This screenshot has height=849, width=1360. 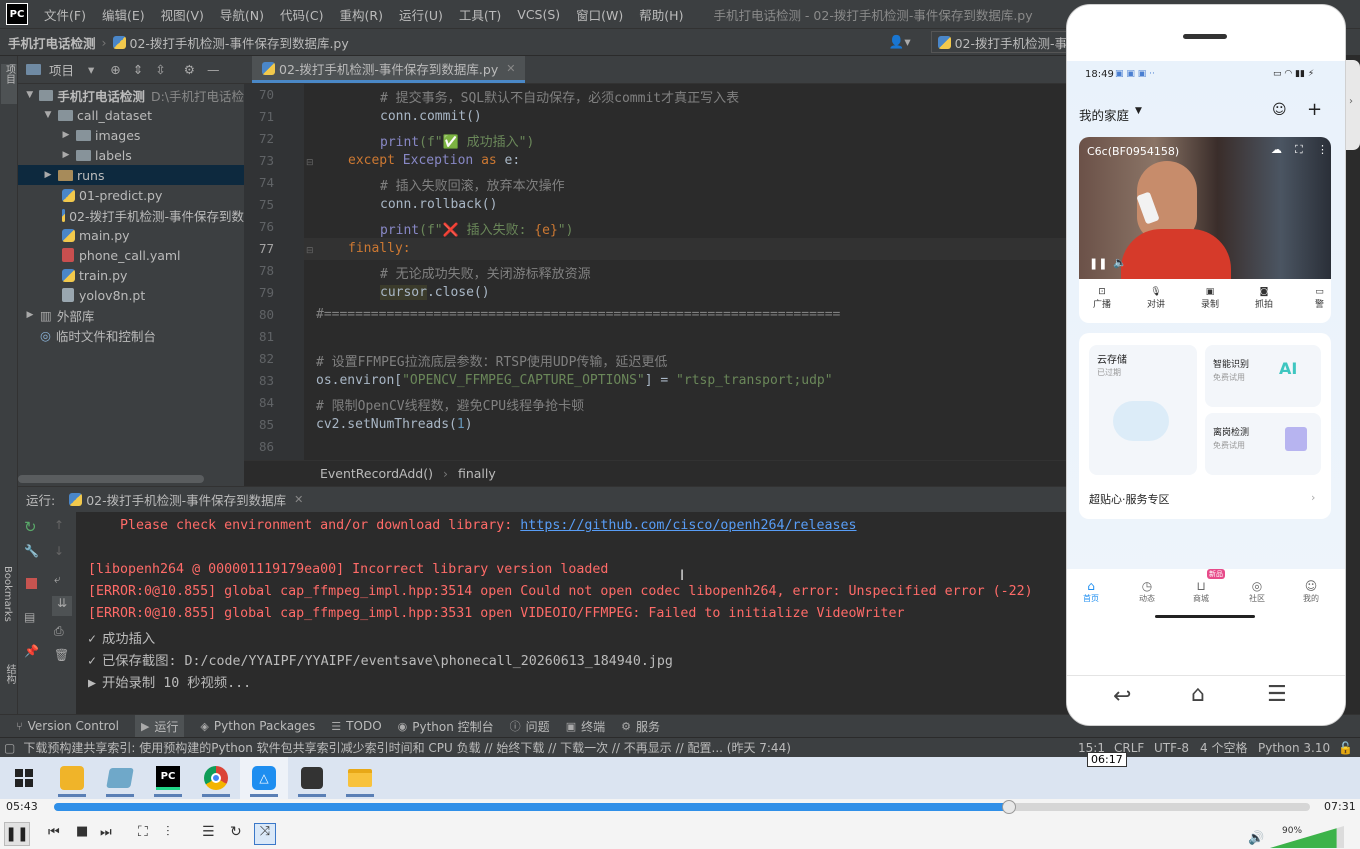 I want to click on user-icon: 👤▾, so click(x=900, y=42).